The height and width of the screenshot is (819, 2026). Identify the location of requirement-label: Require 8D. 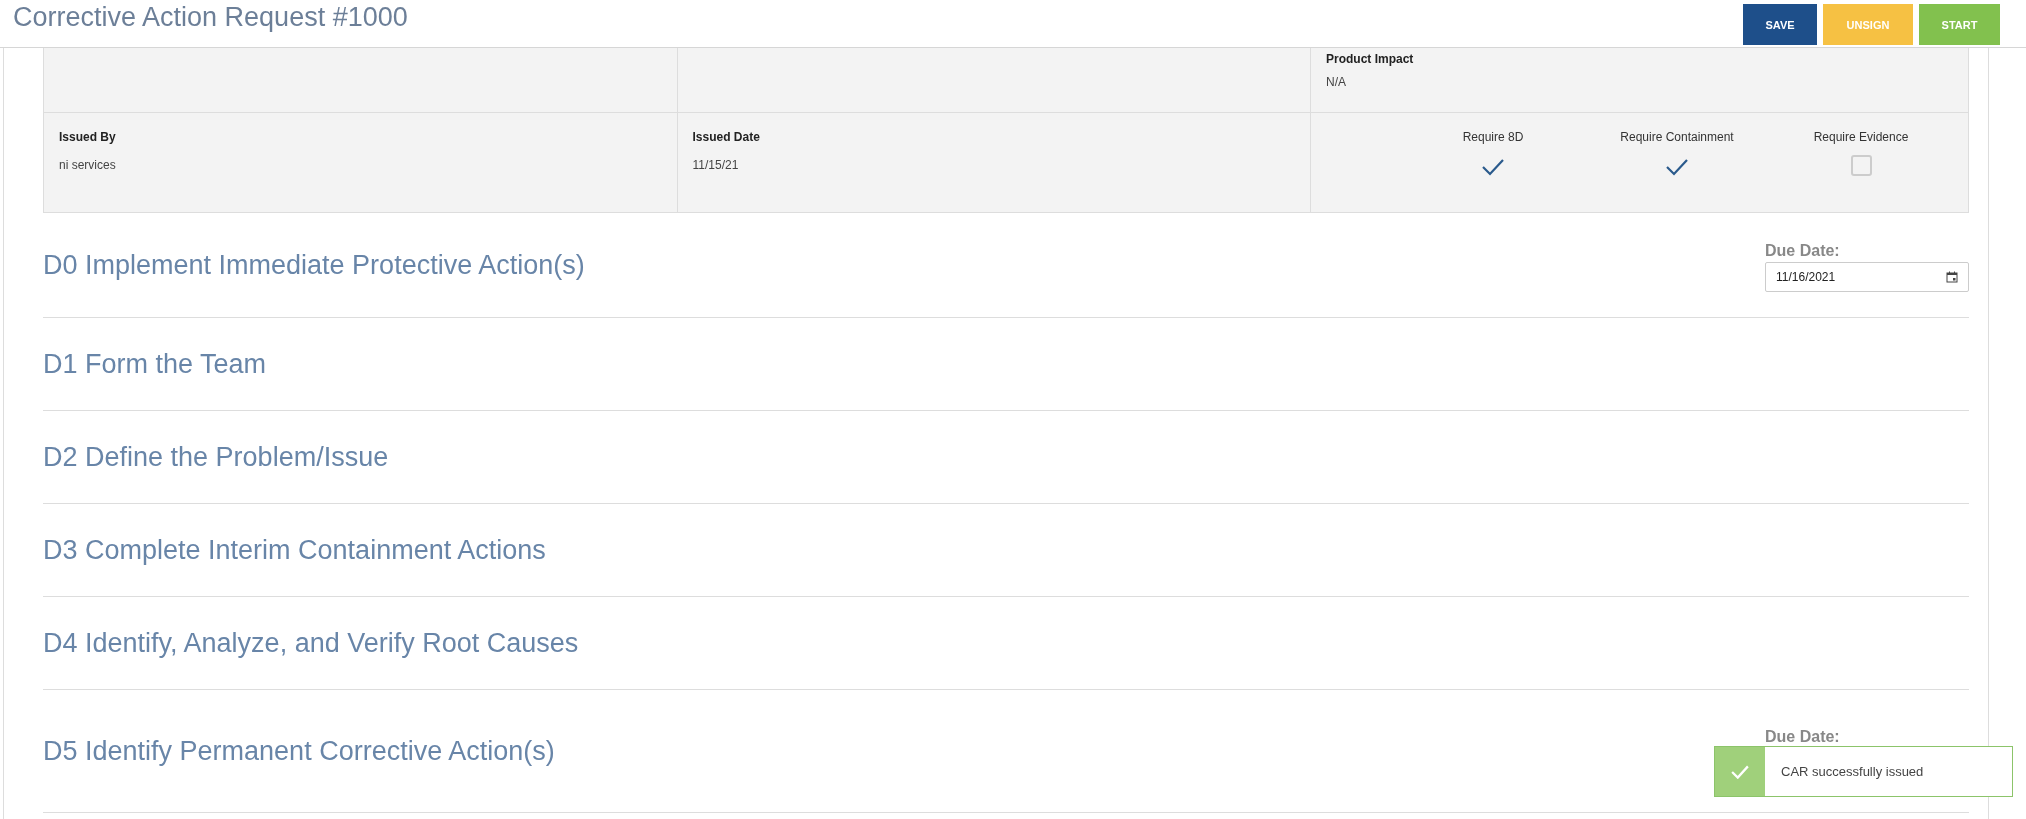
(1493, 137).